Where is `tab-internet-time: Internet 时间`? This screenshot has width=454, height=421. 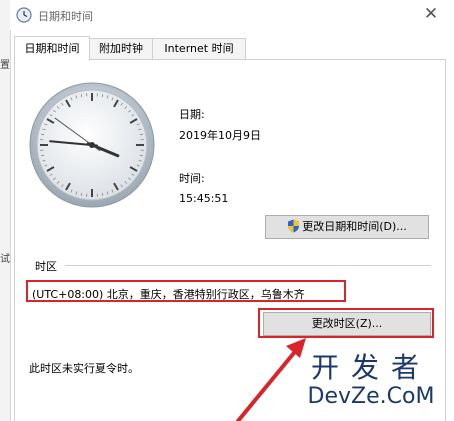 tab-internet-time: Internet 时间 is located at coordinates (199, 49).